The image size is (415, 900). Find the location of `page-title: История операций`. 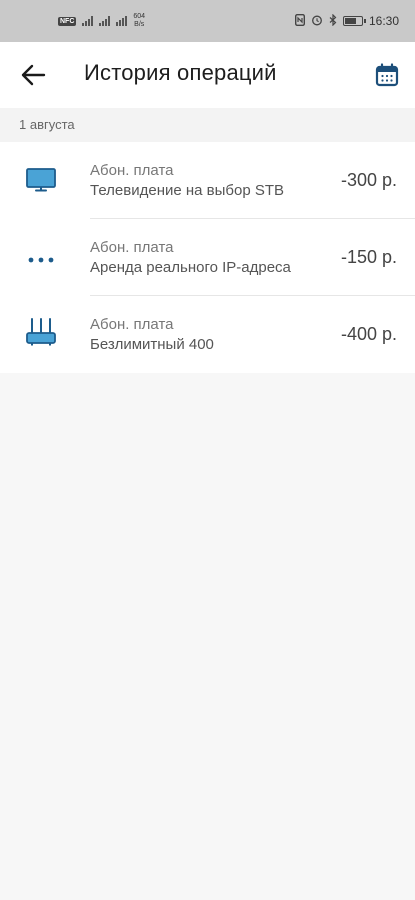

page-title: История операций is located at coordinates (180, 72).